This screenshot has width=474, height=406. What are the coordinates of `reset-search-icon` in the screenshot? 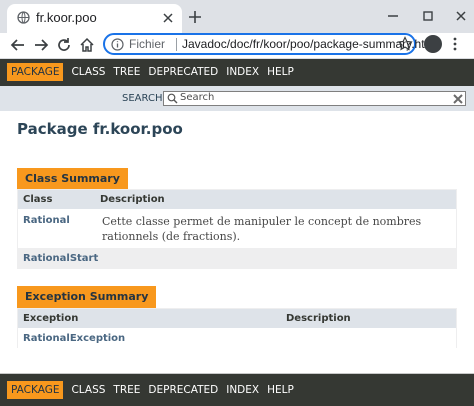 It's located at (458, 99).